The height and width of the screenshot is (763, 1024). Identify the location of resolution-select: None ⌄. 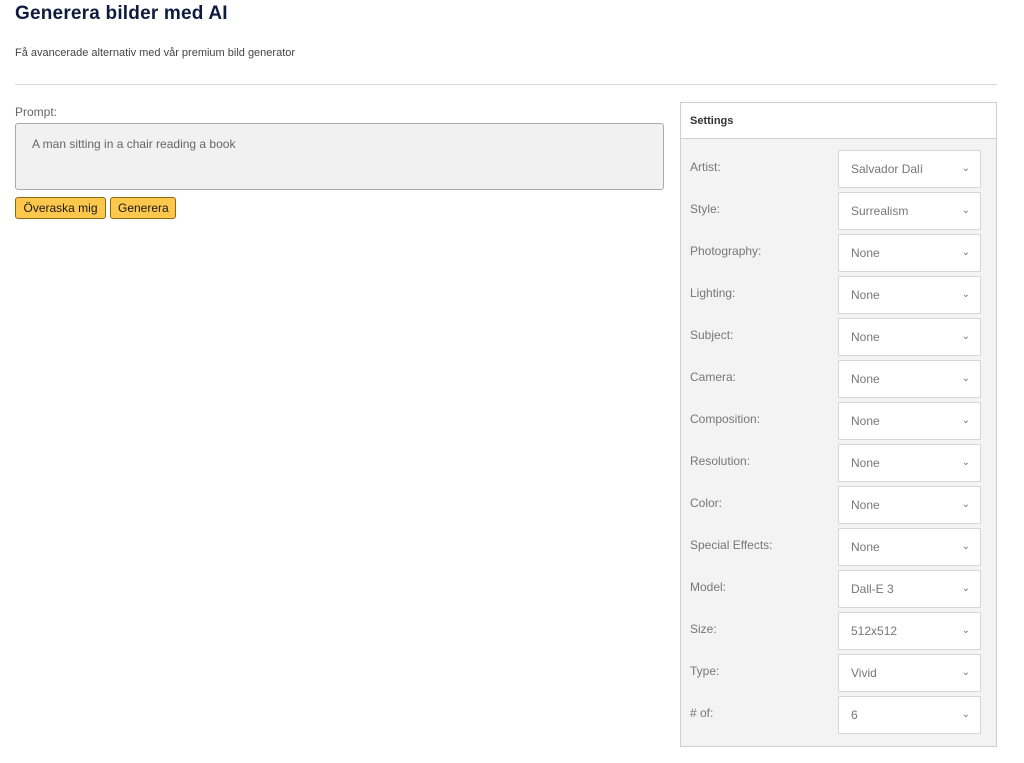
(909, 463).